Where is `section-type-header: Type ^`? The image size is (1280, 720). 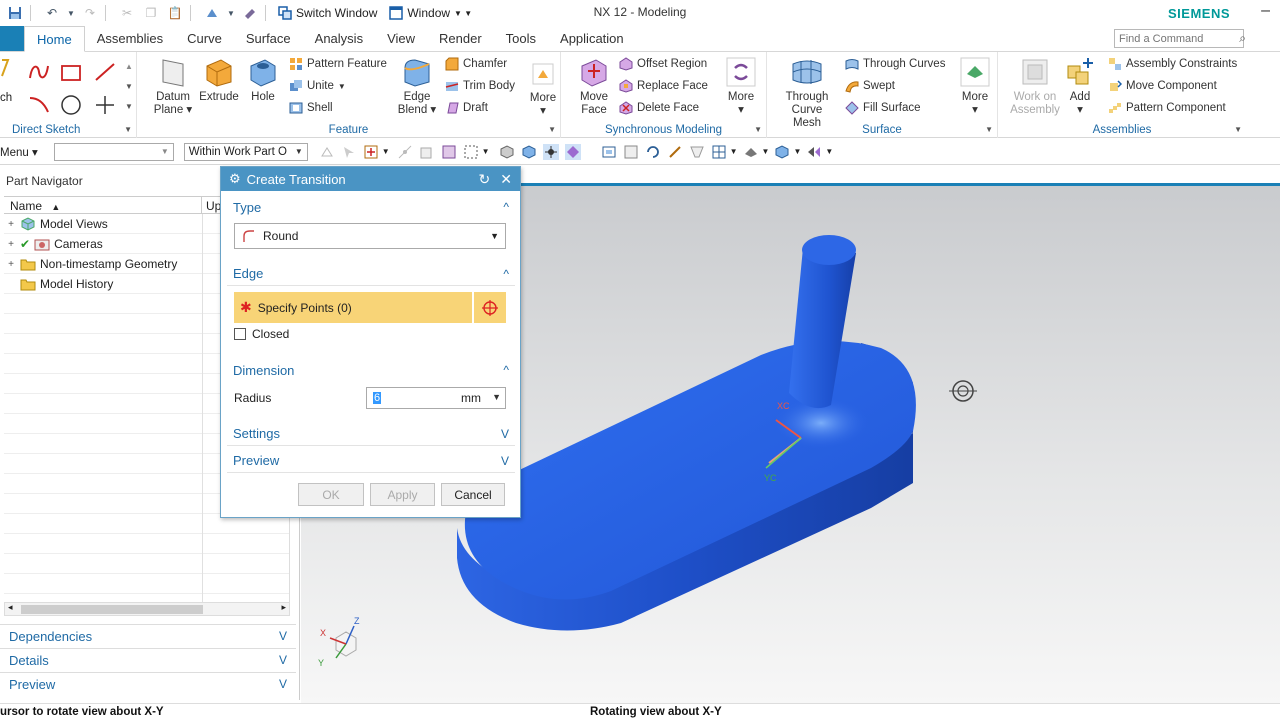
section-type-header: Type ^ is located at coordinates (371, 207).